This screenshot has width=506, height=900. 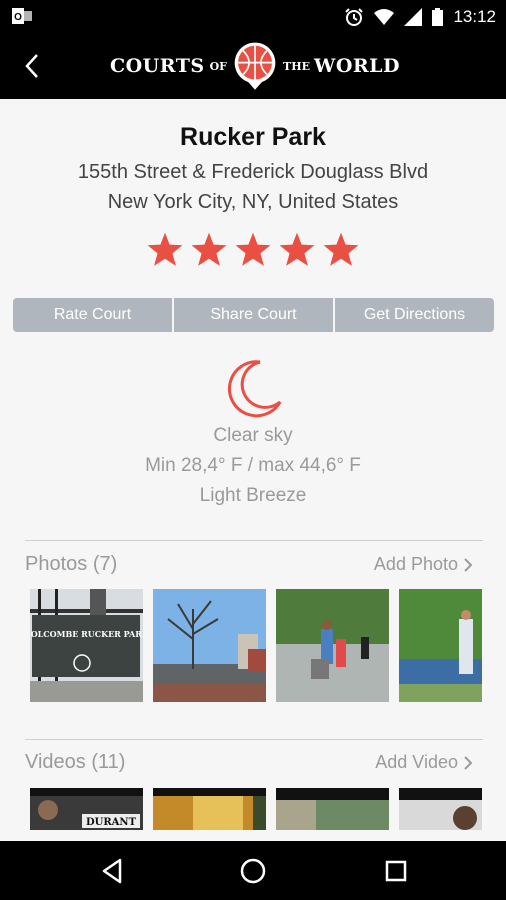 I want to click on rating-stars, so click(x=253, y=250).